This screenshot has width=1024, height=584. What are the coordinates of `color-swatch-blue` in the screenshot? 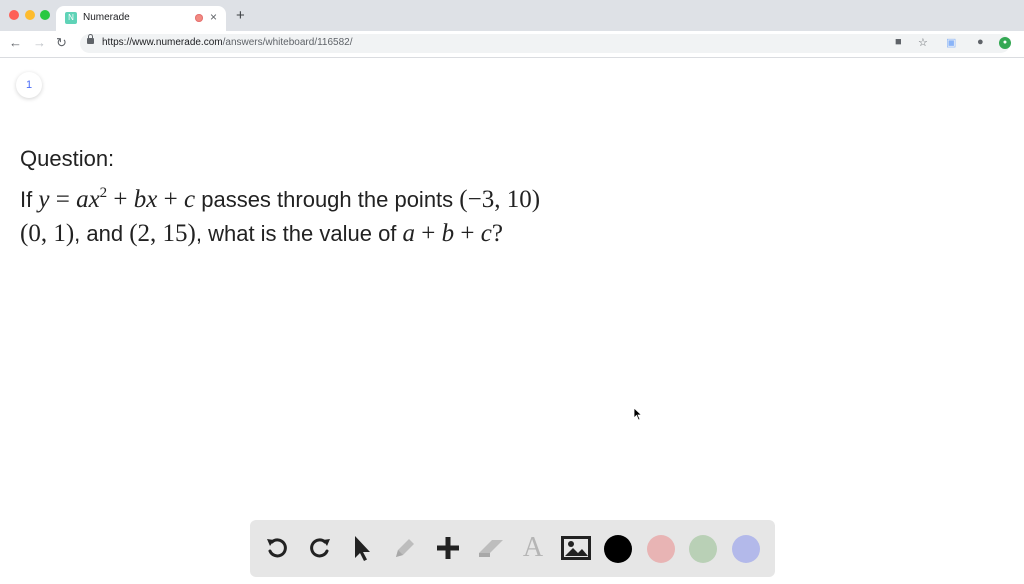 It's located at (746, 549).